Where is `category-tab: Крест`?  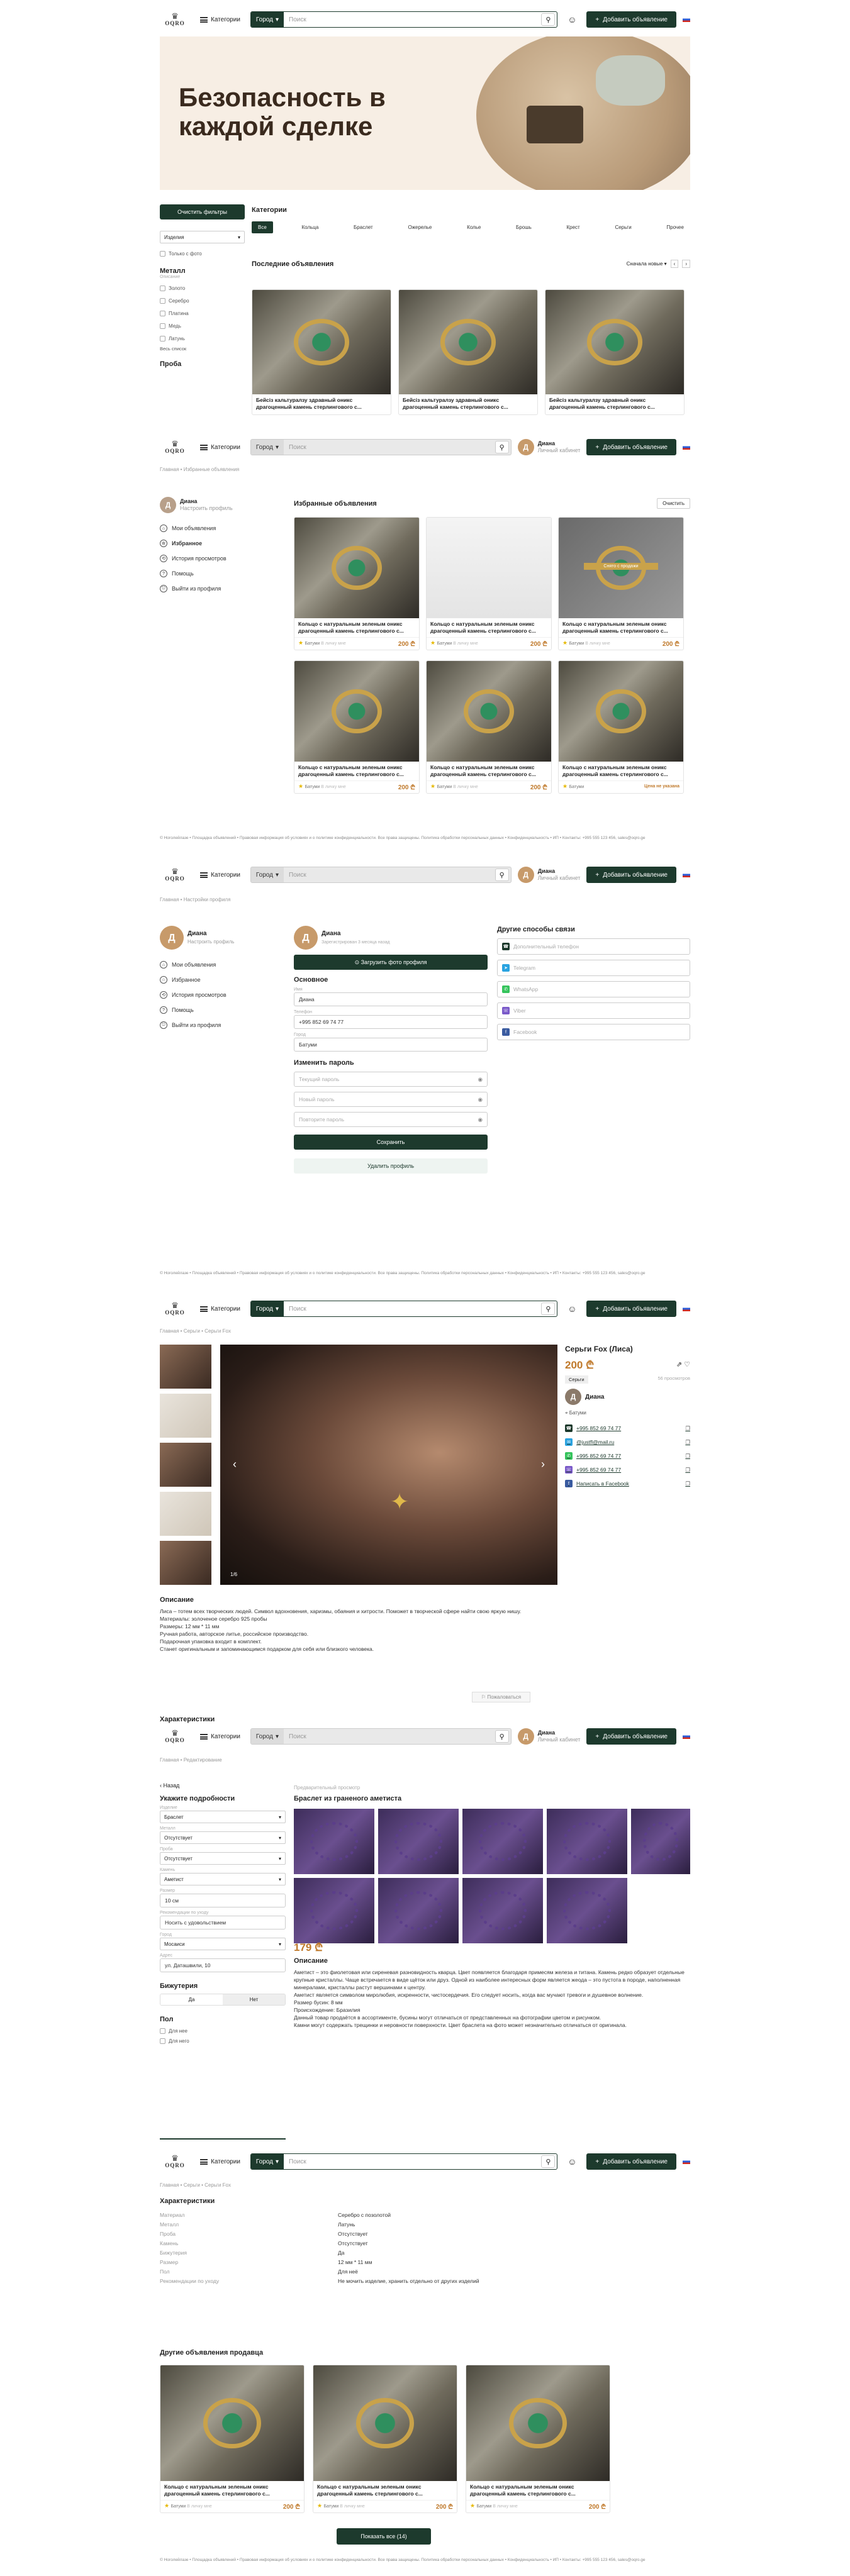
category-tab: Крест is located at coordinates (573, 227).